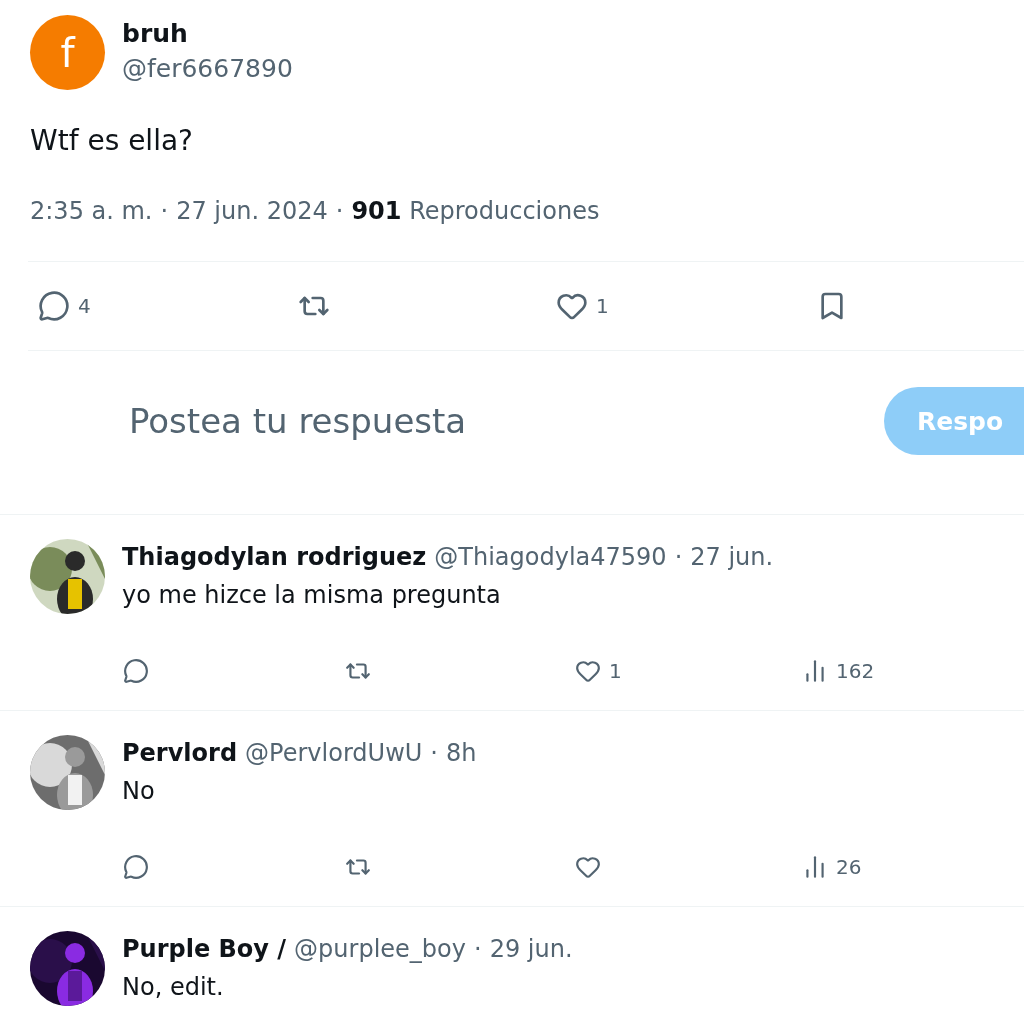  I want to click on reply-author-handle: @purplee_boy, so click(380, 949).